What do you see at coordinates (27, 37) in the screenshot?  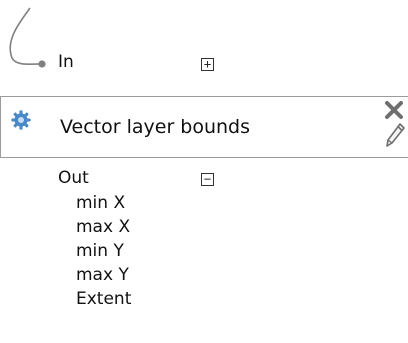 I see `connection-line` at bounding box center [27, 37].